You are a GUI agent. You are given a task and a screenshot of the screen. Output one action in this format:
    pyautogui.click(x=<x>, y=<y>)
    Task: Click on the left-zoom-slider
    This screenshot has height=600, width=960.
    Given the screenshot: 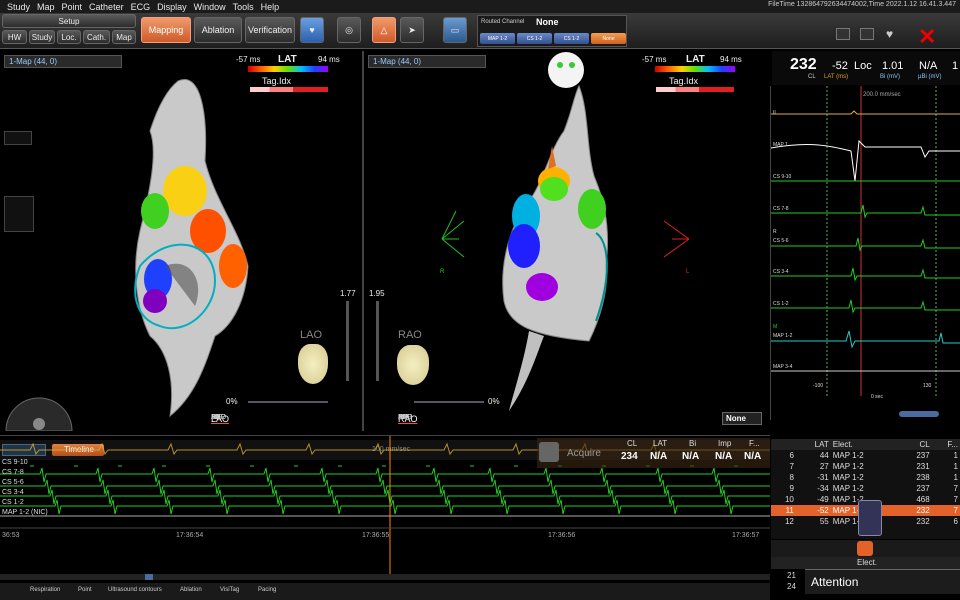 What is the action you would take?
    pyautogui.click(x=347, y=341)
    